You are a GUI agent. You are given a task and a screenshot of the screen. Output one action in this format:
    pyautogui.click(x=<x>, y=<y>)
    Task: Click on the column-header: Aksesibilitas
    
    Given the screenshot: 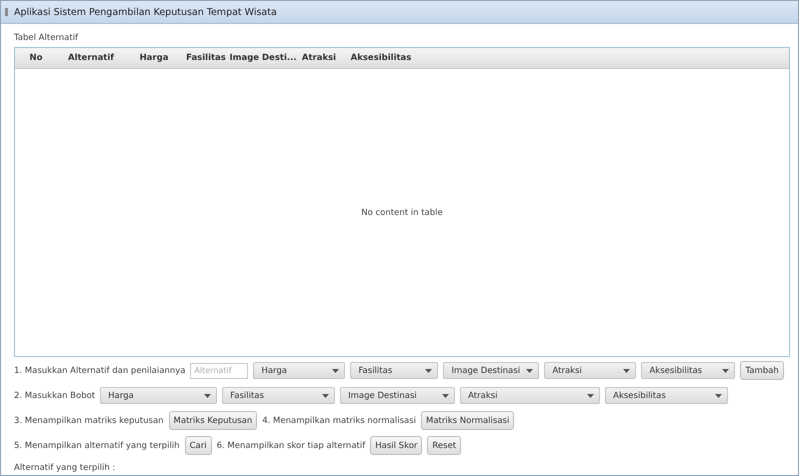 What is the action you would take?
    pyautogui.click(x=381, y=58)
    